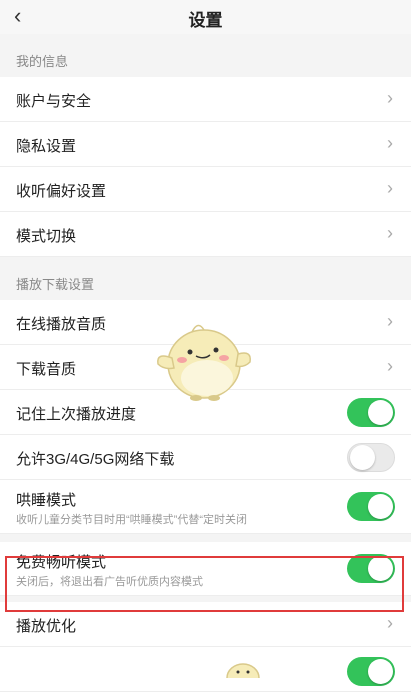  Describe the element at coordinates (46, 146) in the screenshot. I see `settings-item-label: 隐私设置` at that location.